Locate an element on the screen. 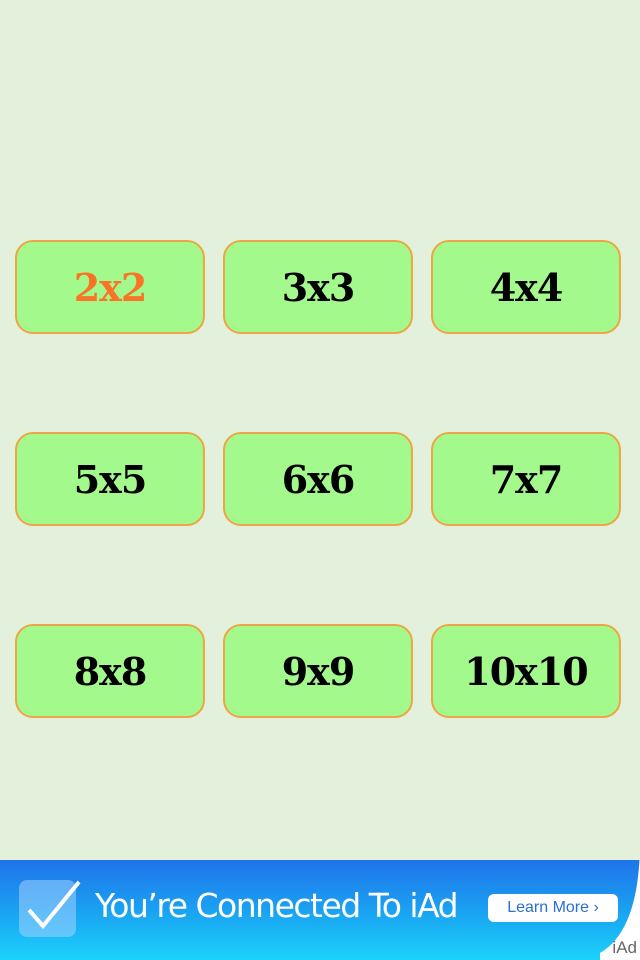  ad-banner: You’re Connected To iAd Learn More › iAd is located at coordinates (320, 910).